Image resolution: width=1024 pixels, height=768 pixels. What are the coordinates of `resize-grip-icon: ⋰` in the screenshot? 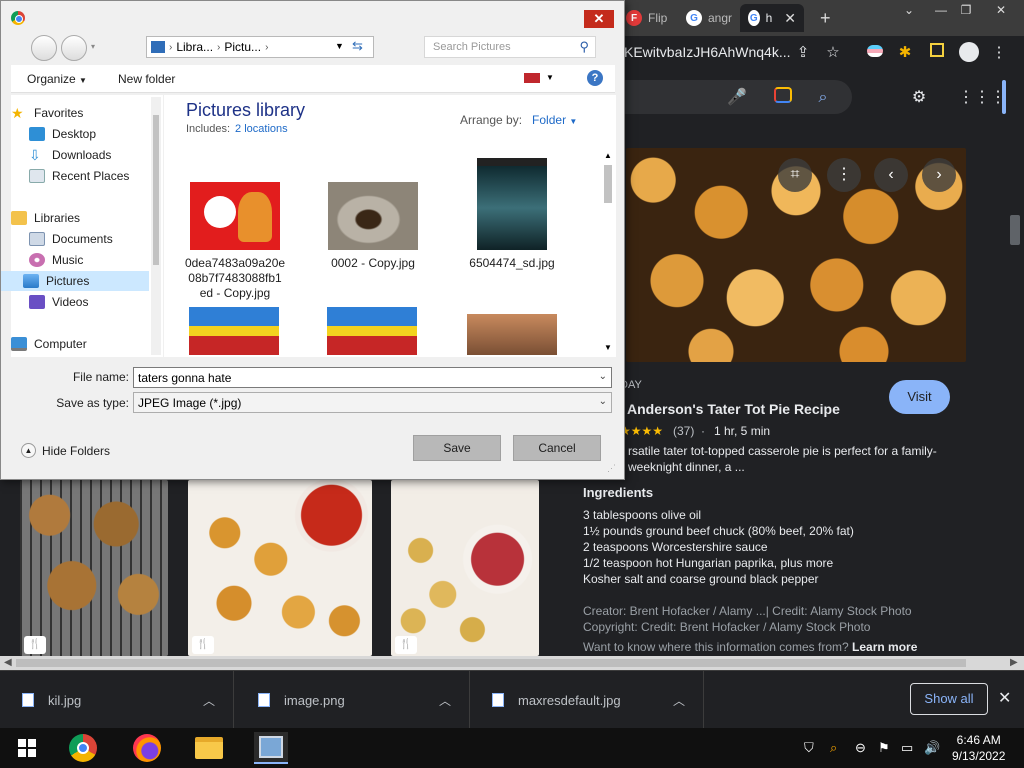 It's located at (611, 468).